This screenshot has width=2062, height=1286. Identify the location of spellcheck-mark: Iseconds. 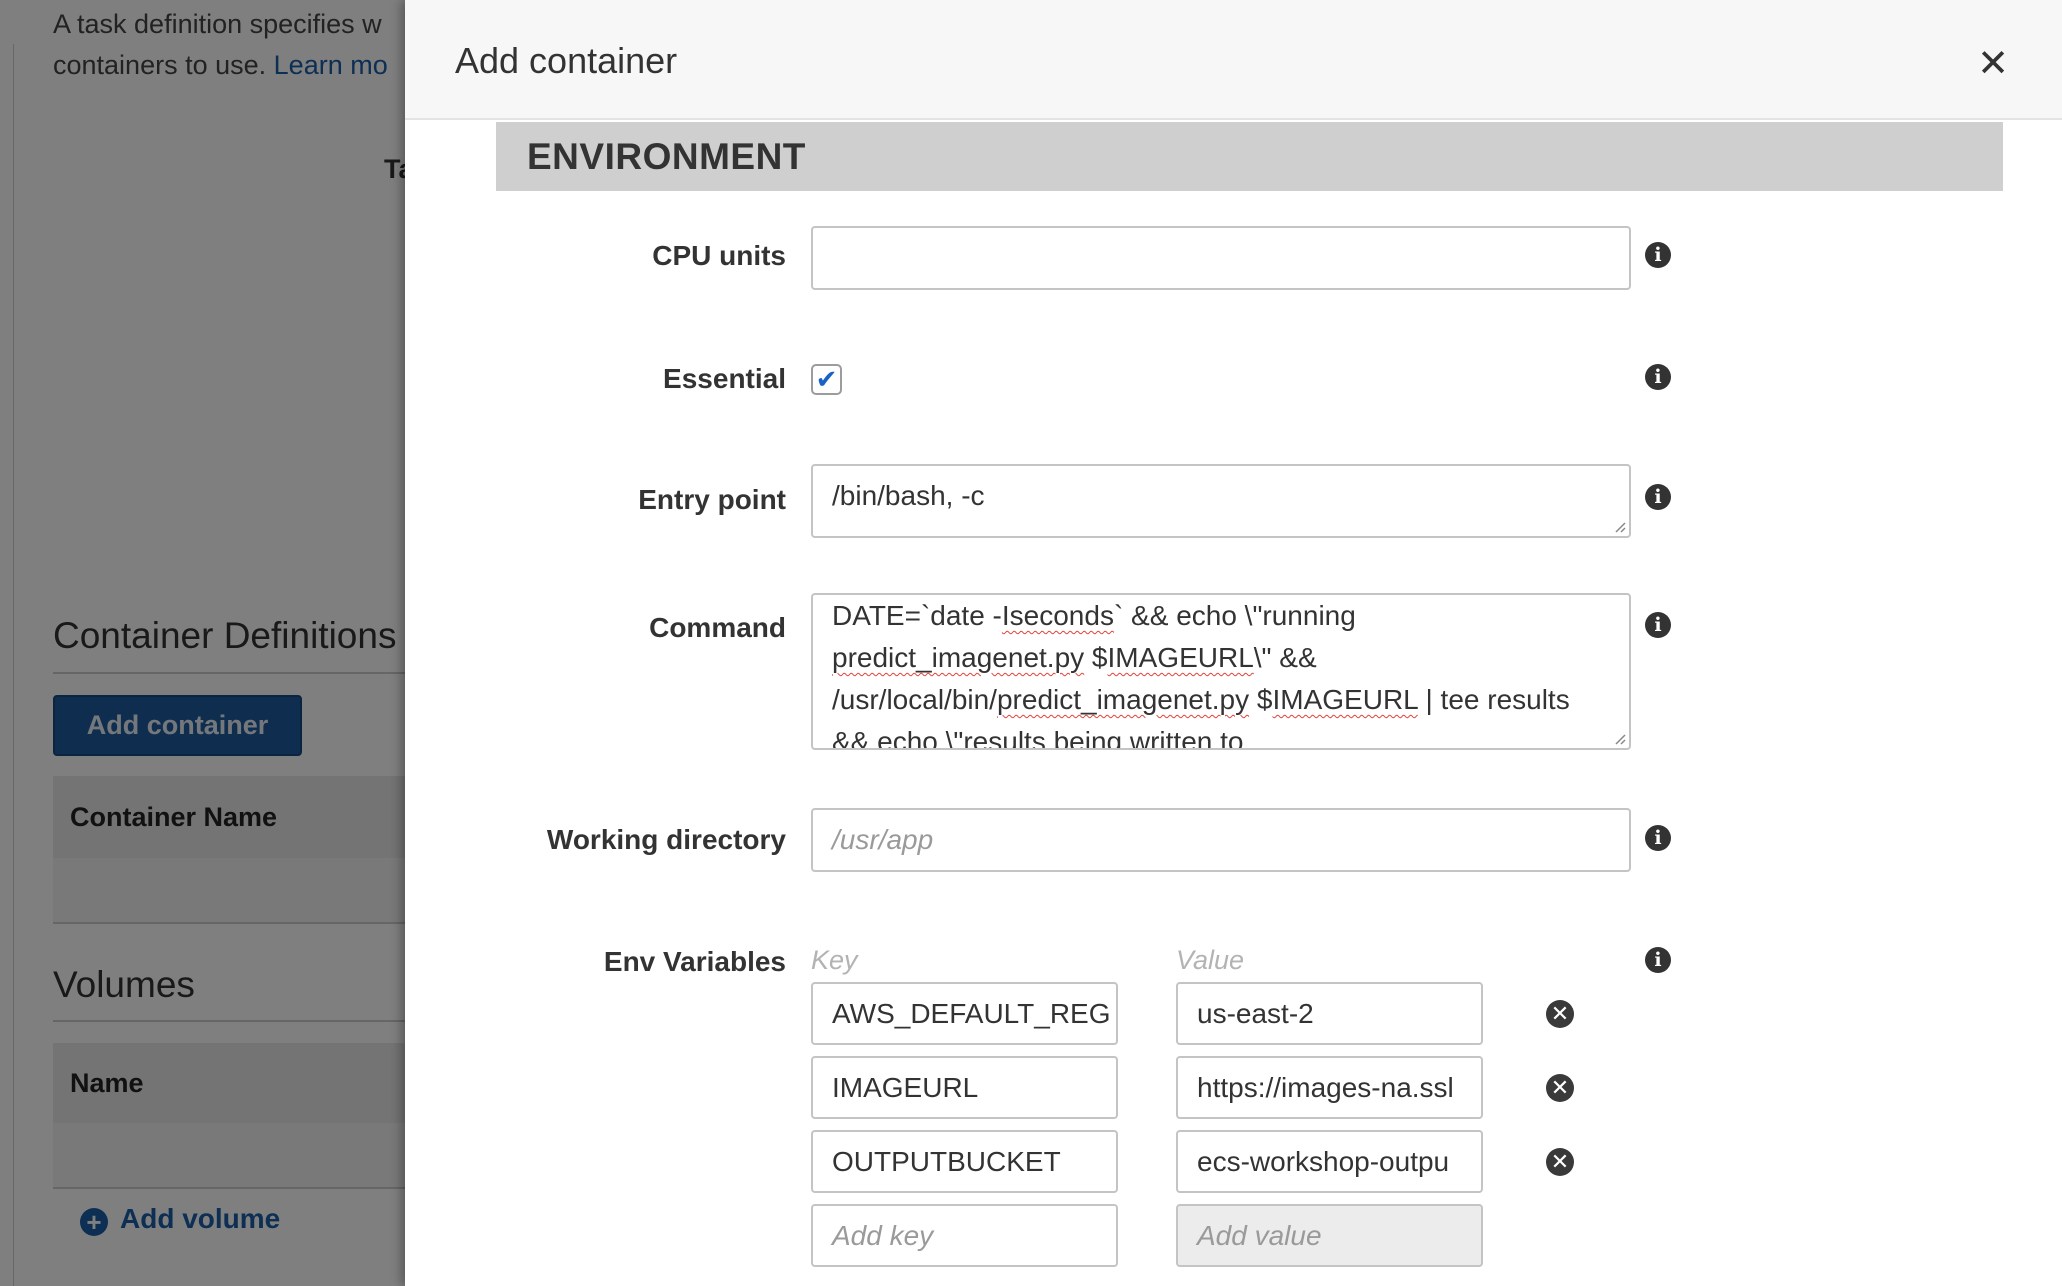
(1057, 615).